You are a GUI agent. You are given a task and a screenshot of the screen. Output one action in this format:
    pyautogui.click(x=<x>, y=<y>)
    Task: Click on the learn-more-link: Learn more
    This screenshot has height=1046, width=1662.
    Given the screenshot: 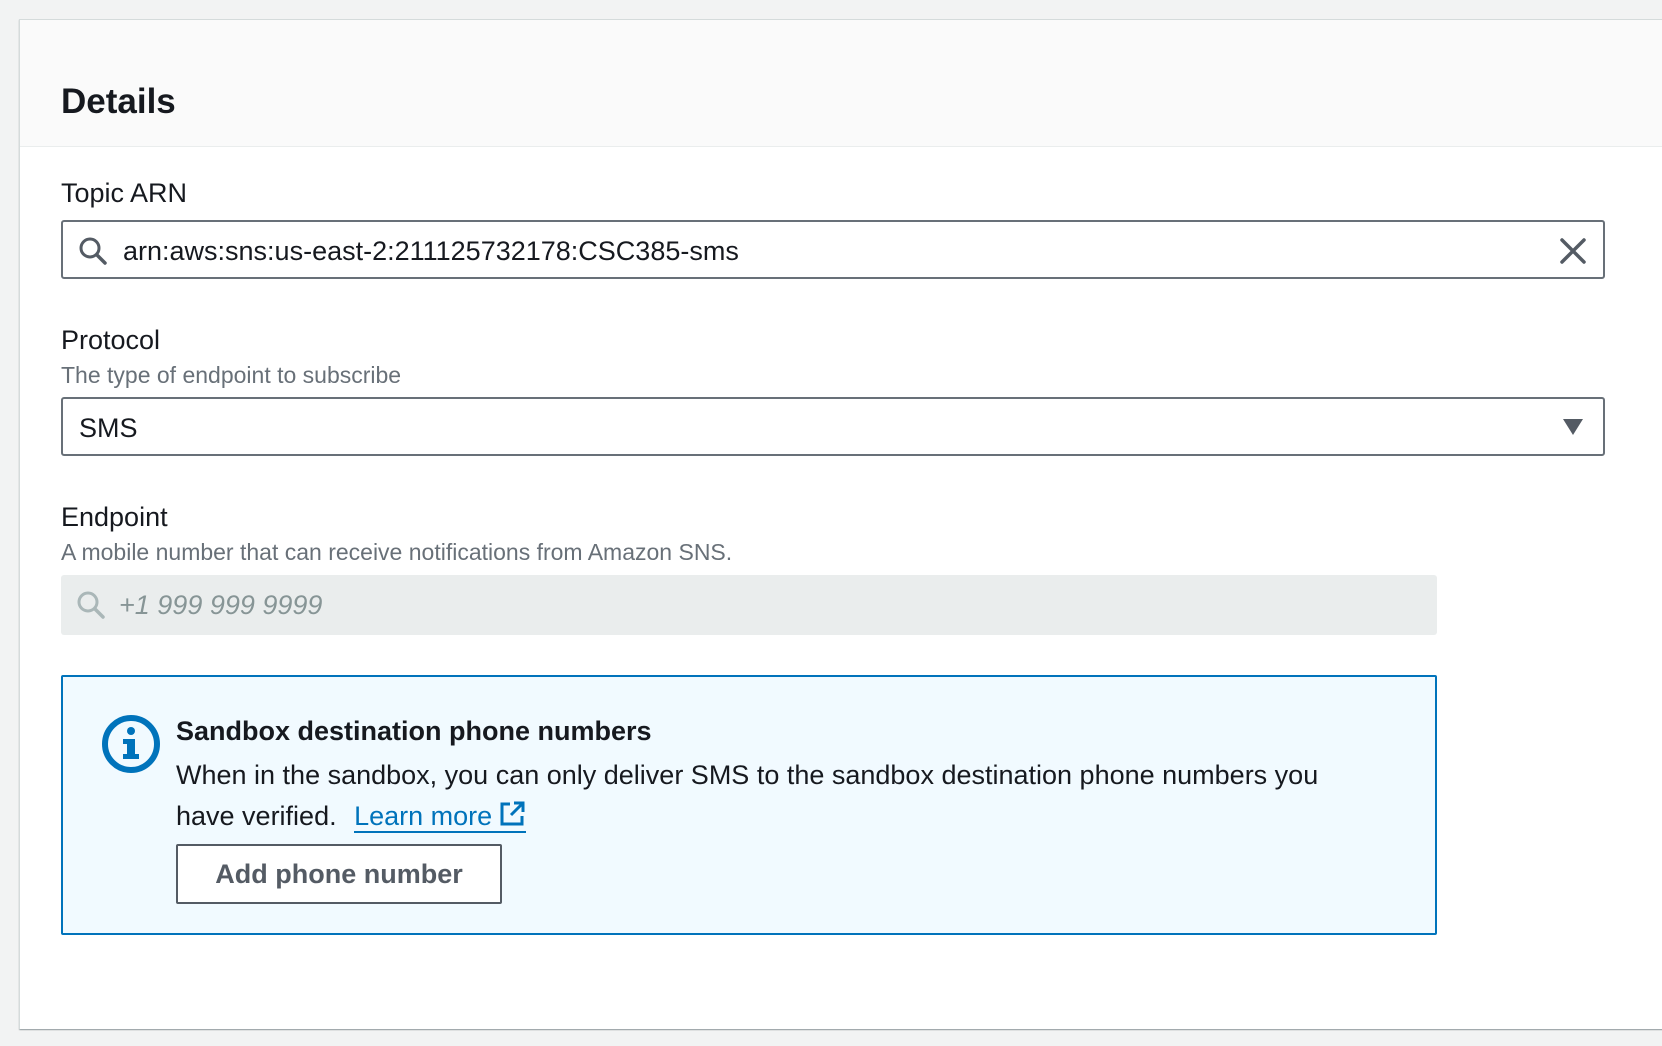 What is the action you would take?
    pyautogui.click(x=440, y=816)
    